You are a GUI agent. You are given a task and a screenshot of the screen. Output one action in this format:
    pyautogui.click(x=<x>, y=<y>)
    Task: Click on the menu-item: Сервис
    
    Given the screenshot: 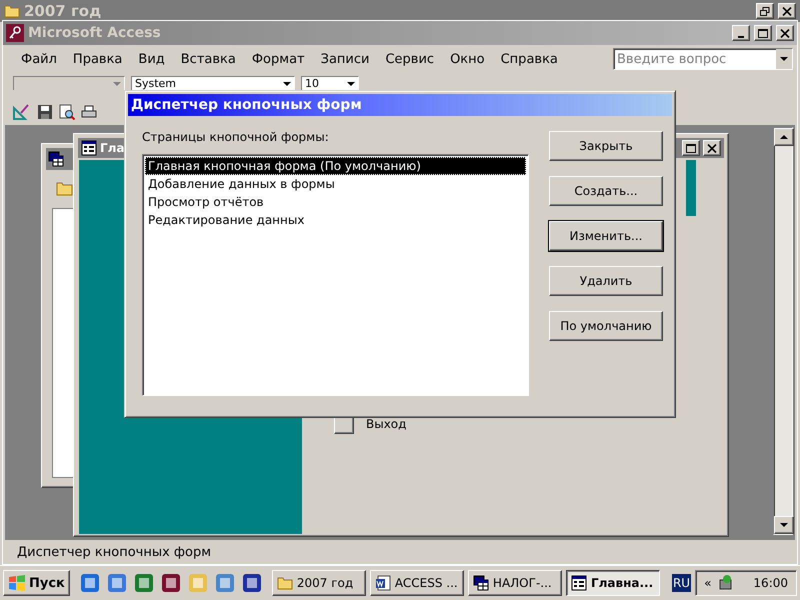 What is the action you would take?
    pyautogui.click(x=409, y=59)
    